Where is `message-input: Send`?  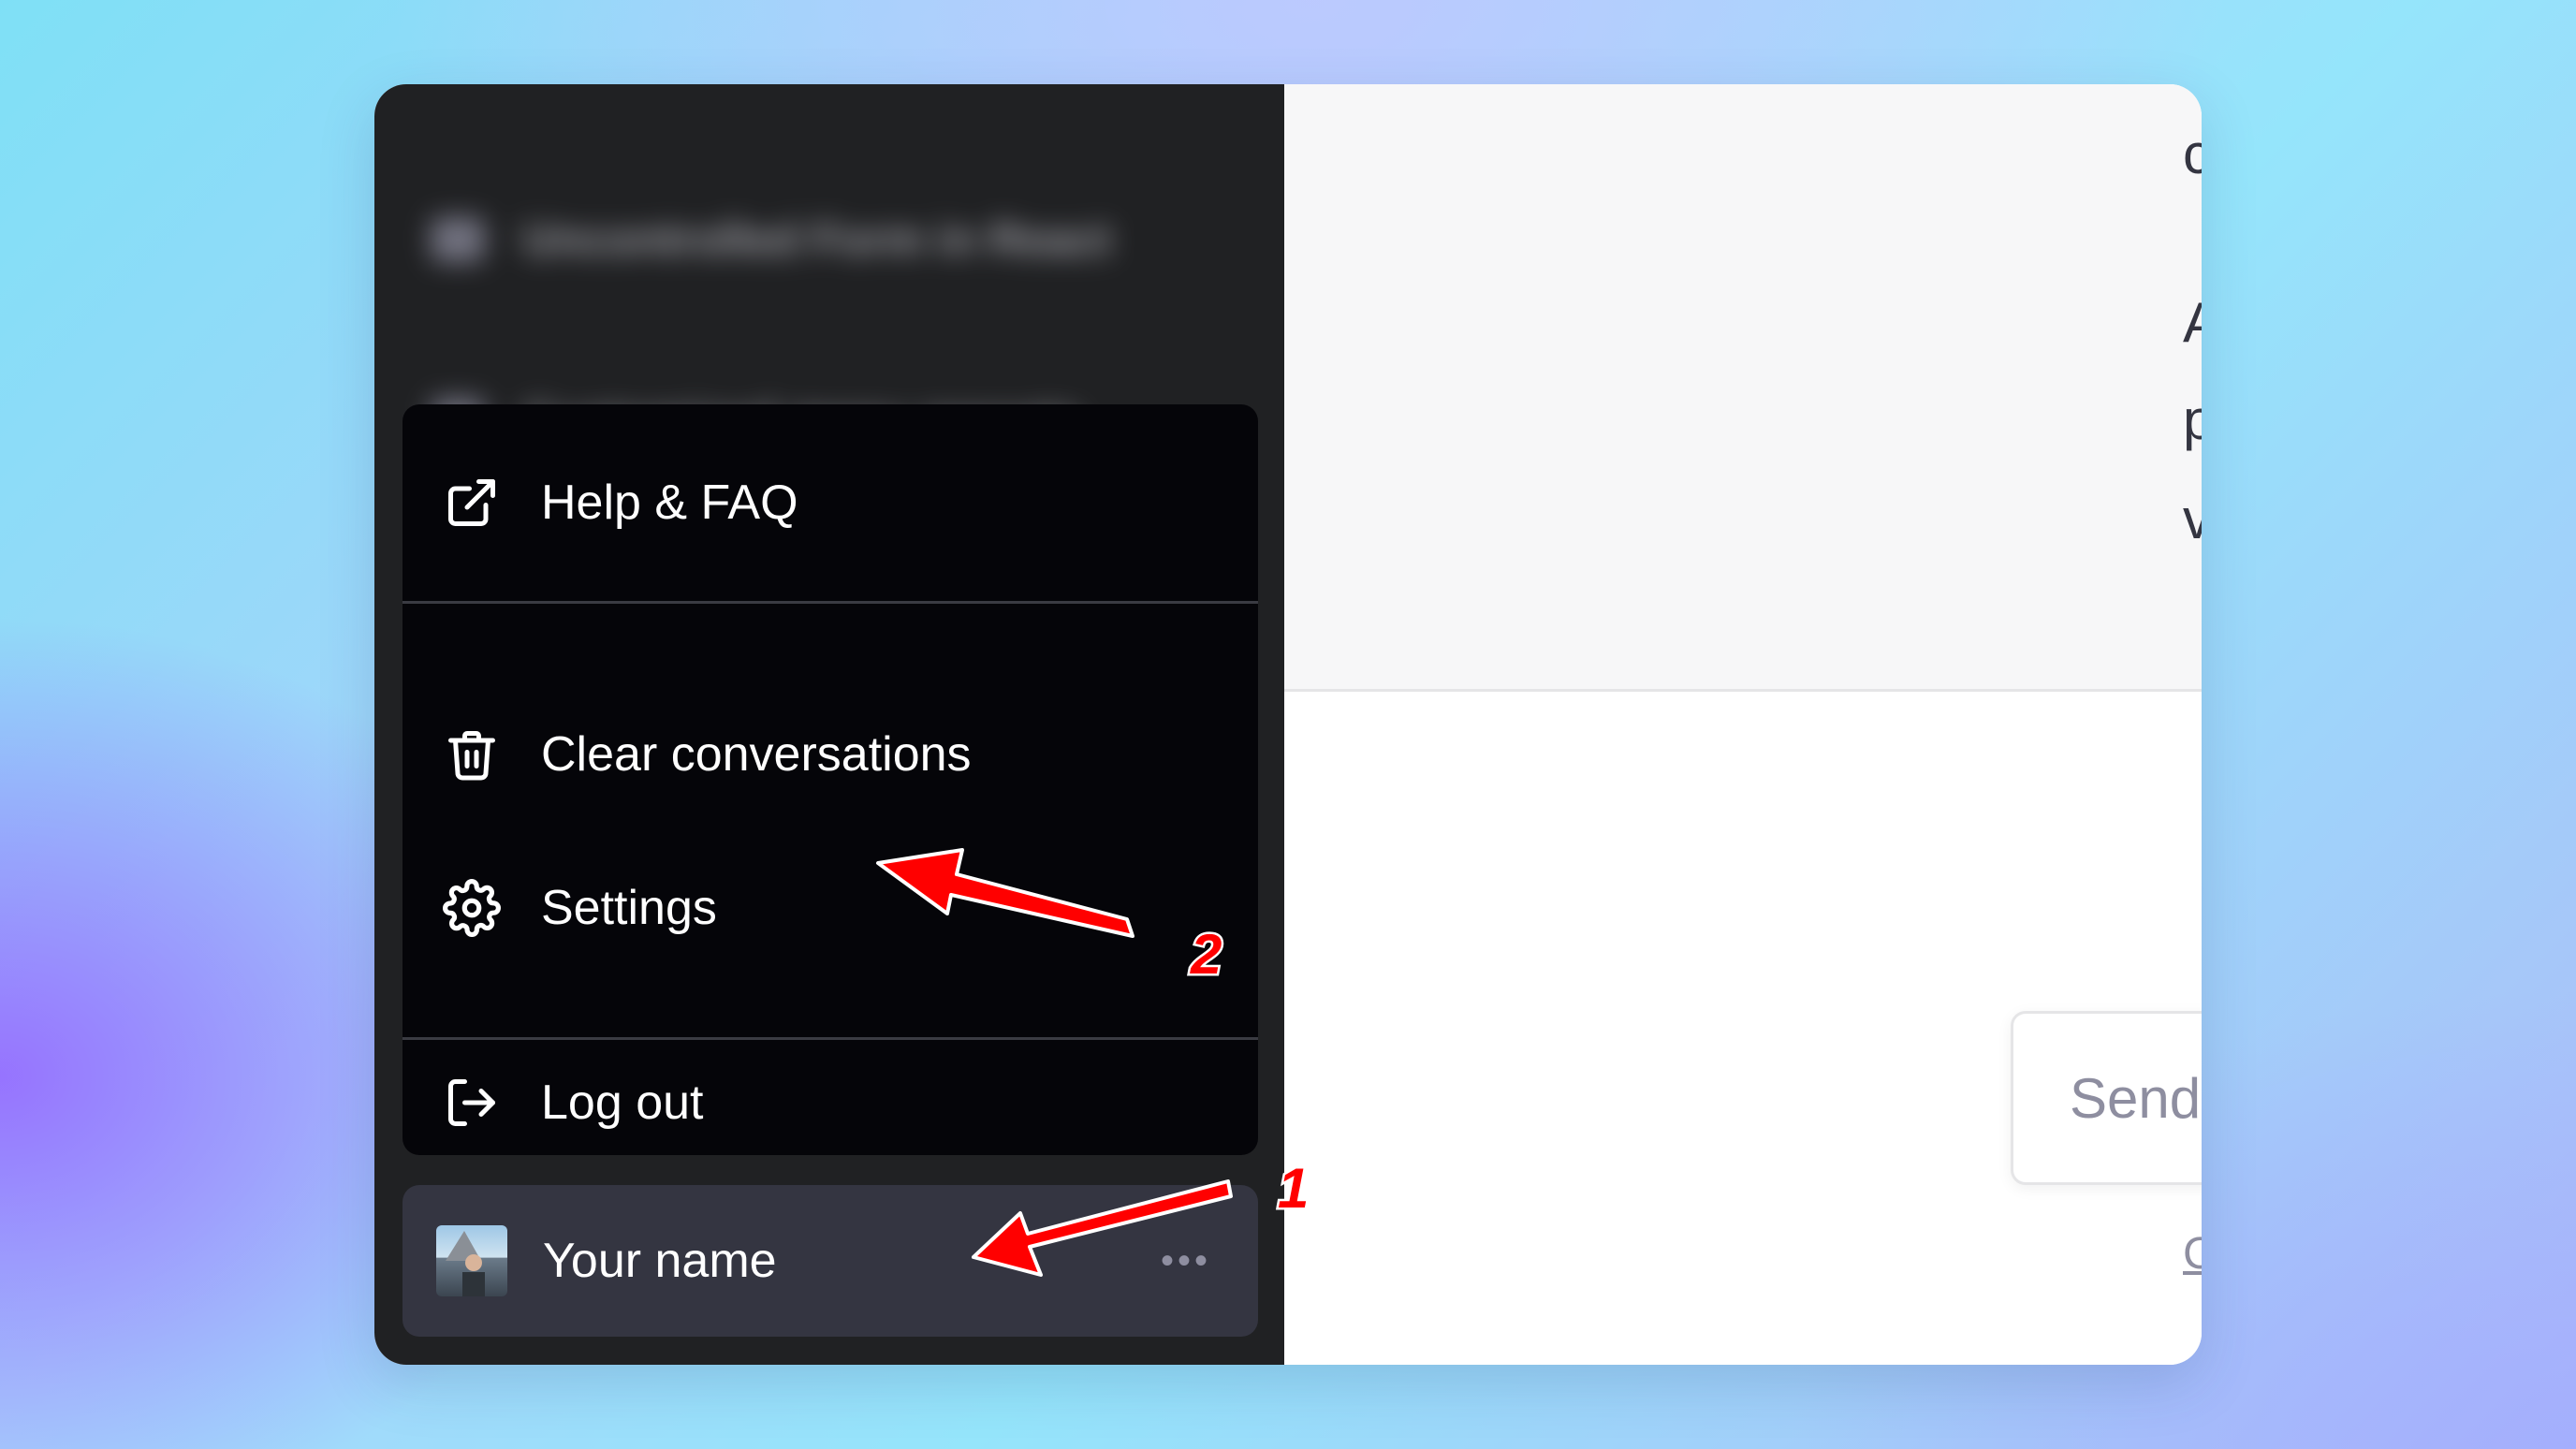
message-input: Send is located at coordinates (2106, 1098).